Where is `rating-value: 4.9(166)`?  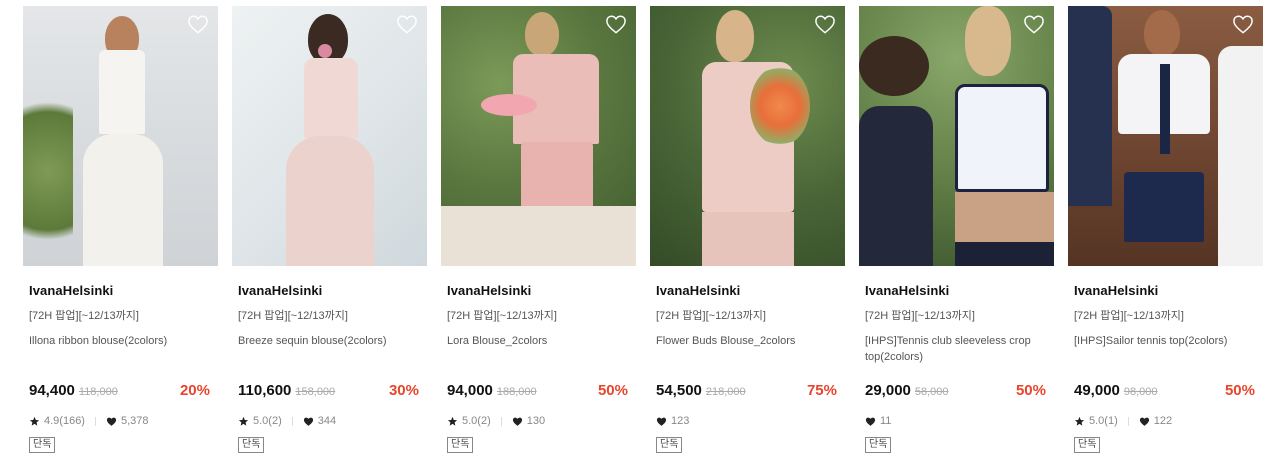
rating-value: 4.9(166) is located at coordinates (64, 421).